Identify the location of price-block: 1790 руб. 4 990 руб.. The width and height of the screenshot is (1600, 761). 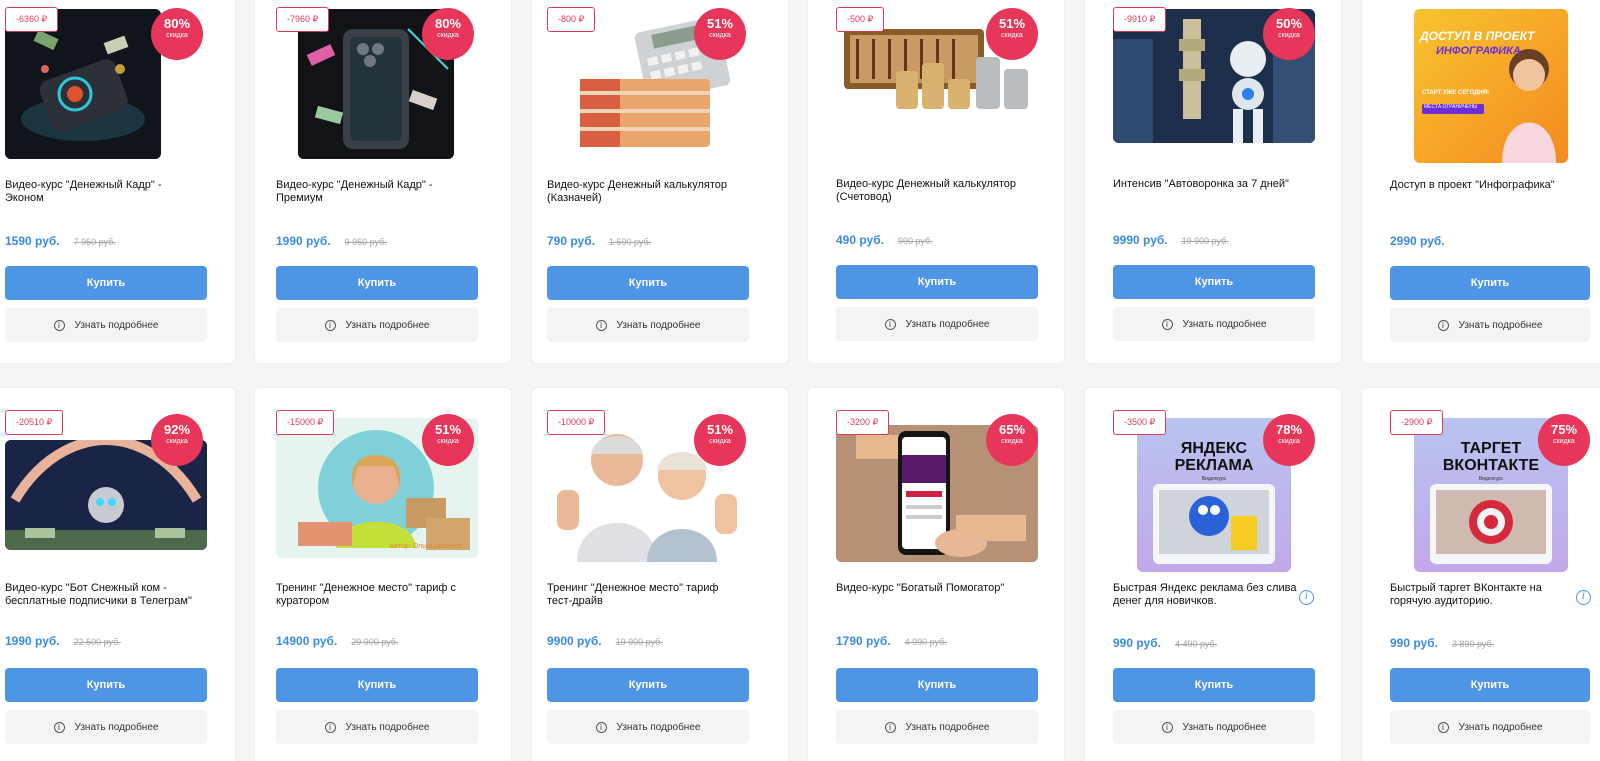
(891, 641).